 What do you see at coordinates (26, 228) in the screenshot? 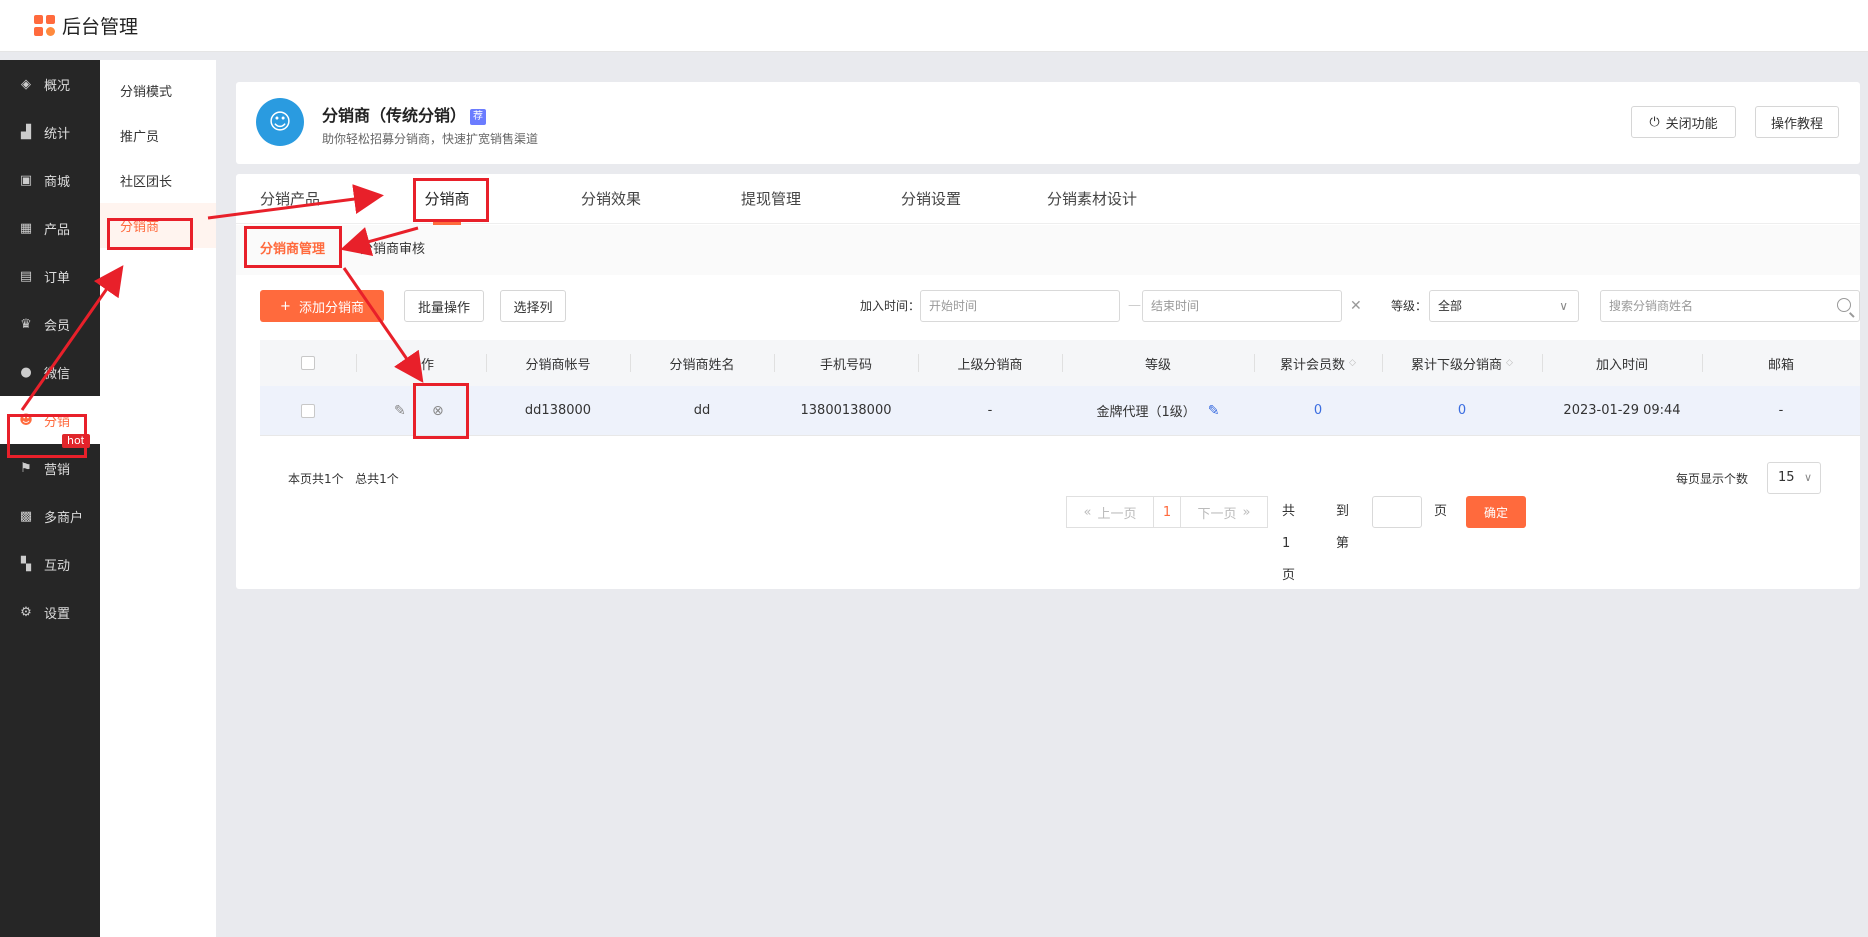
I see `grid-icon: ▦` at bounding box center [26, 228].